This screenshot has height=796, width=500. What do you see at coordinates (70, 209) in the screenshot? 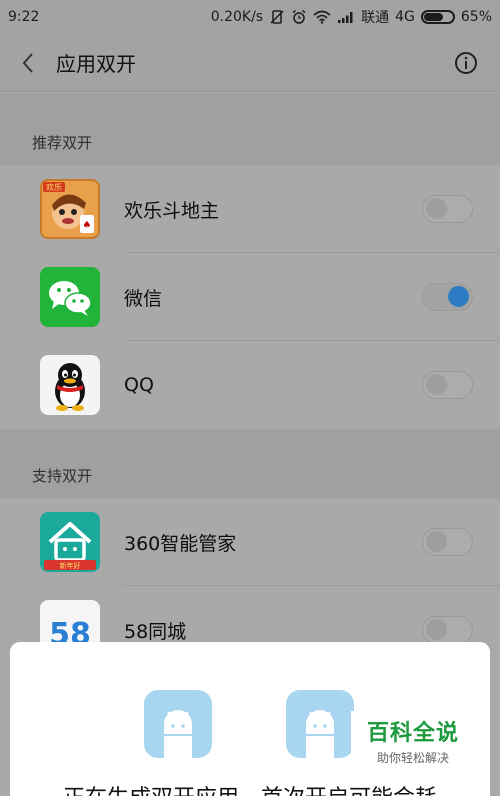
I see `doudizhu-app-icon: ♠ 欢乐` at bounding box center [70, 209].